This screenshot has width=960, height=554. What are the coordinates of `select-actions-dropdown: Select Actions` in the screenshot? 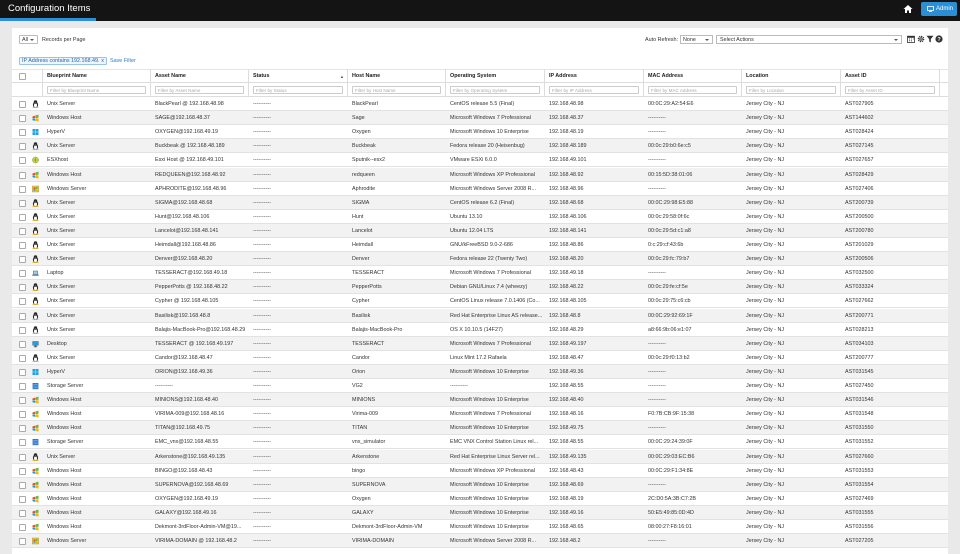 It's located at (809, 39).